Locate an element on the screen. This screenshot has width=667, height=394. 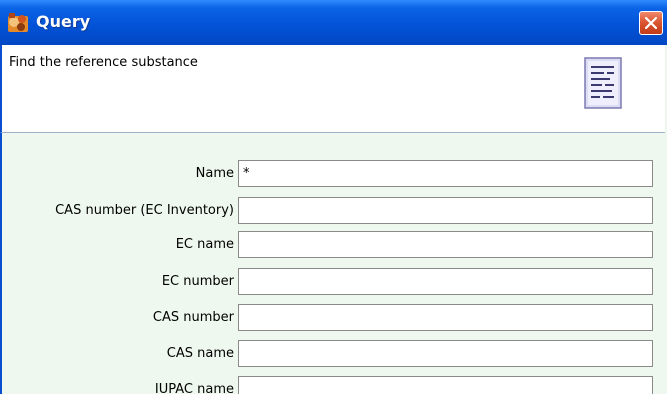
app-icon is located at coordinates (18, 22).